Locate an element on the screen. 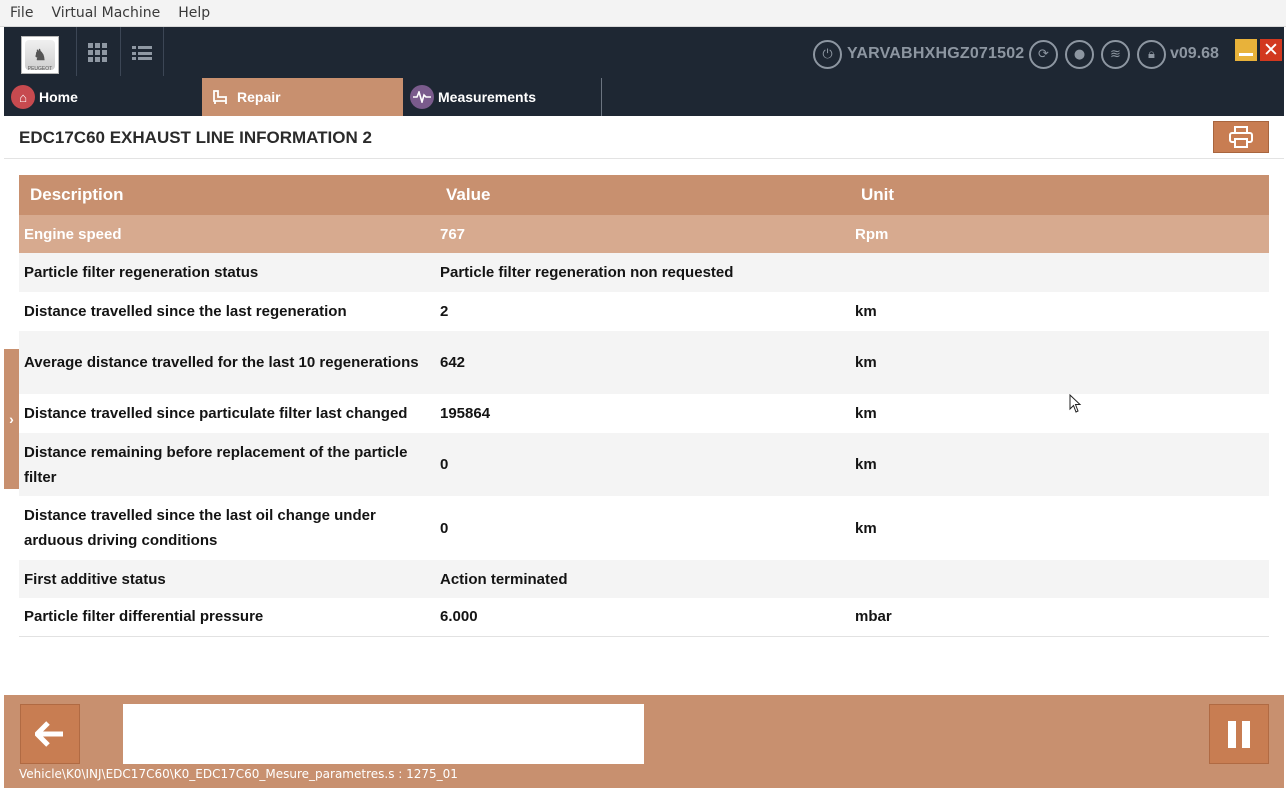  menu-virtual-machine: Virtual Machine is located at coordinates (104, 13).